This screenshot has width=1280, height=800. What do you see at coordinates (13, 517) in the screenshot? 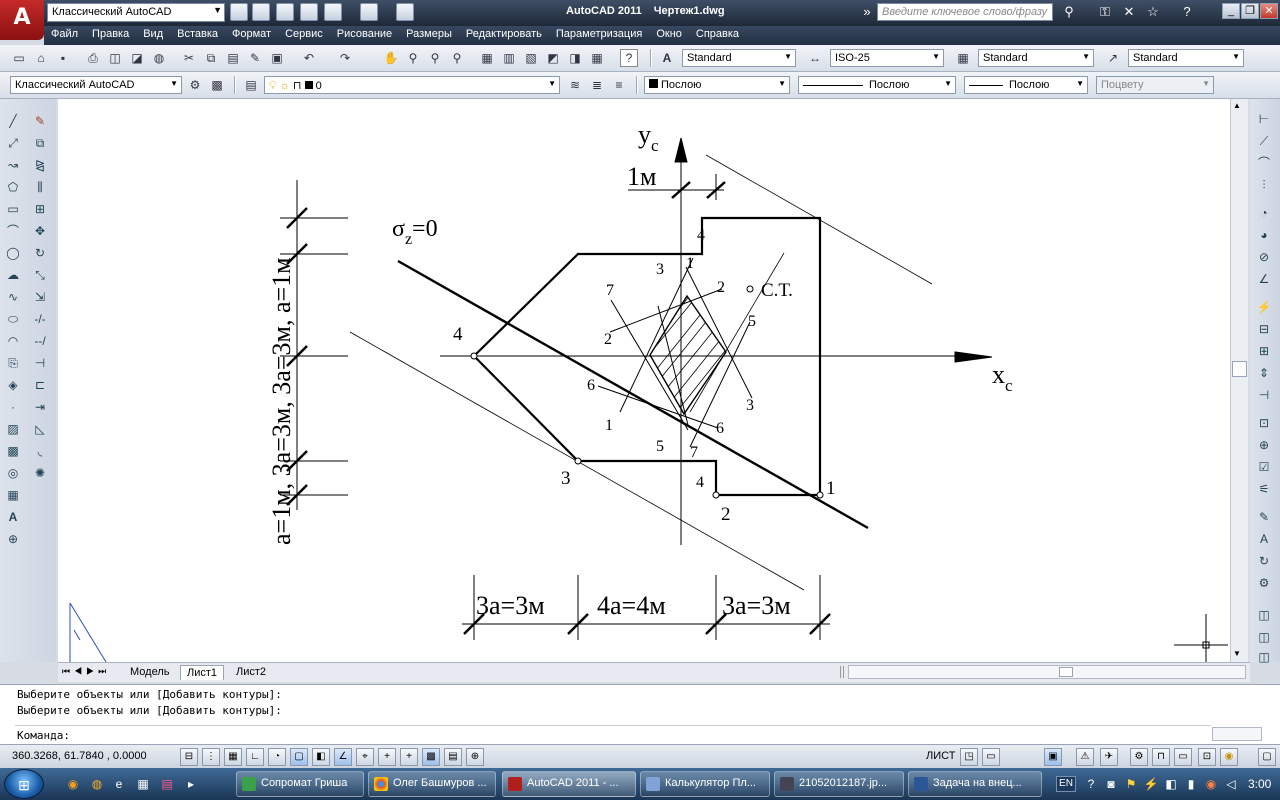
I see `mtext-icon: A` at bounding box center [13, 517].